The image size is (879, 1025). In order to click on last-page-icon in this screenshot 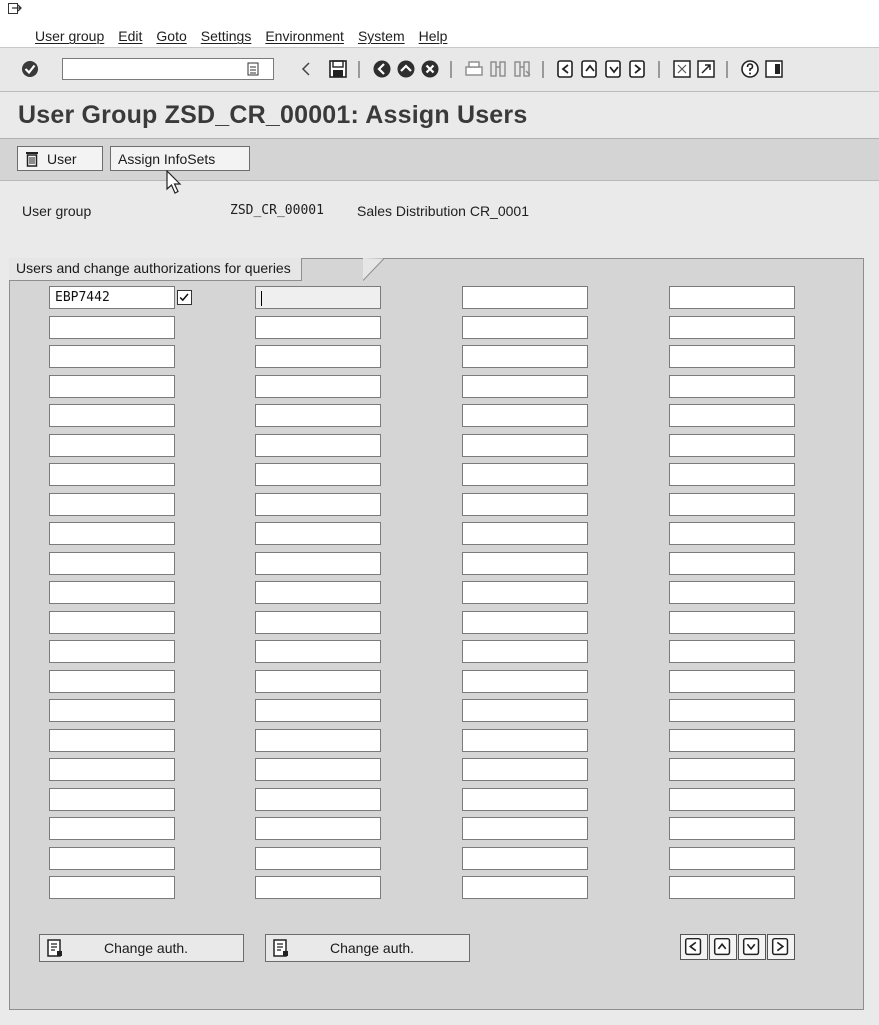, I will do `click(638, 69)`.